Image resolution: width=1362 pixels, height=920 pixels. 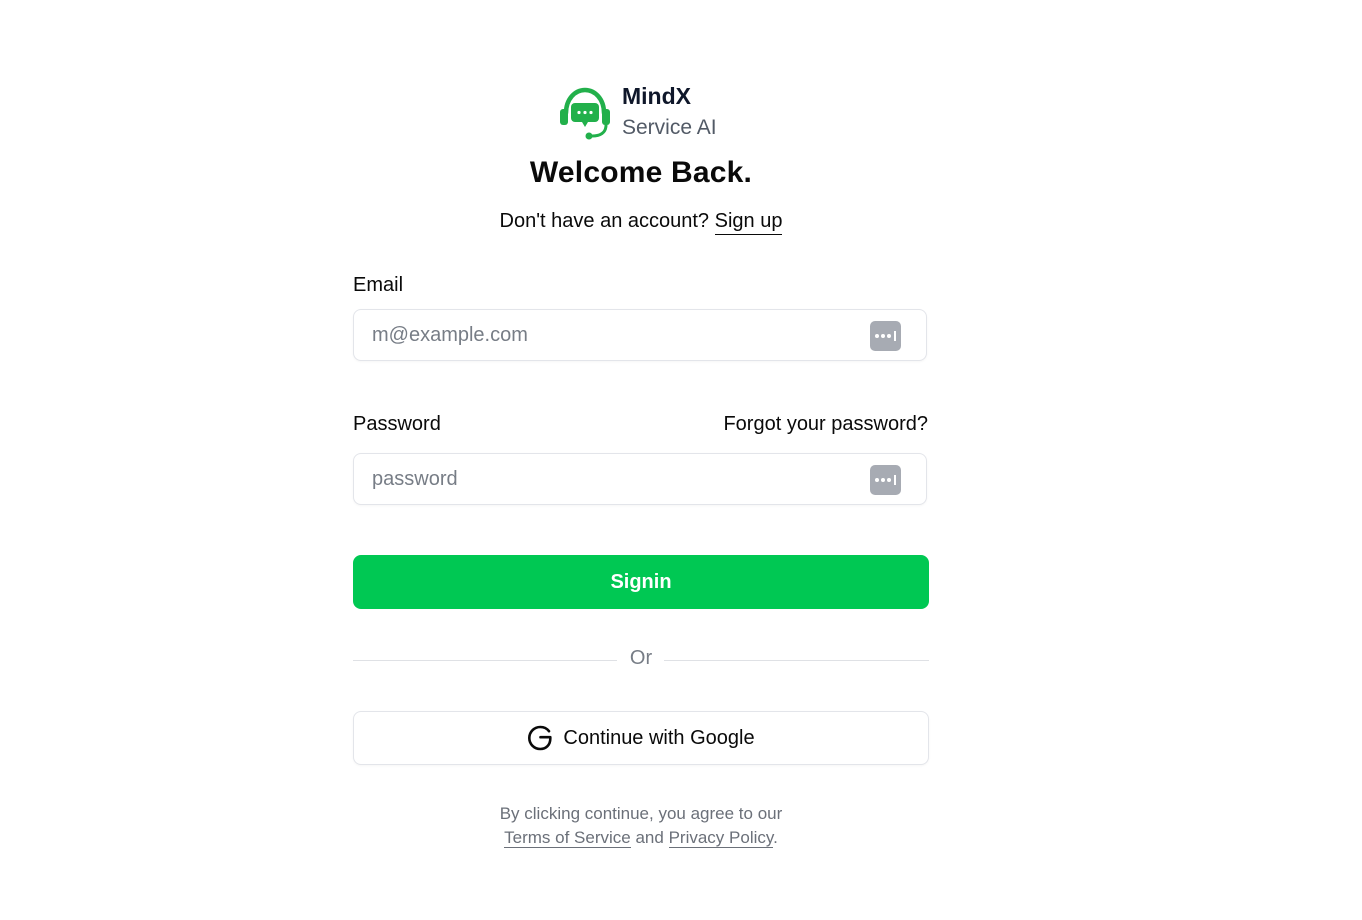 I want to click on legal-conjunction: and, so click(x=649, y=837).